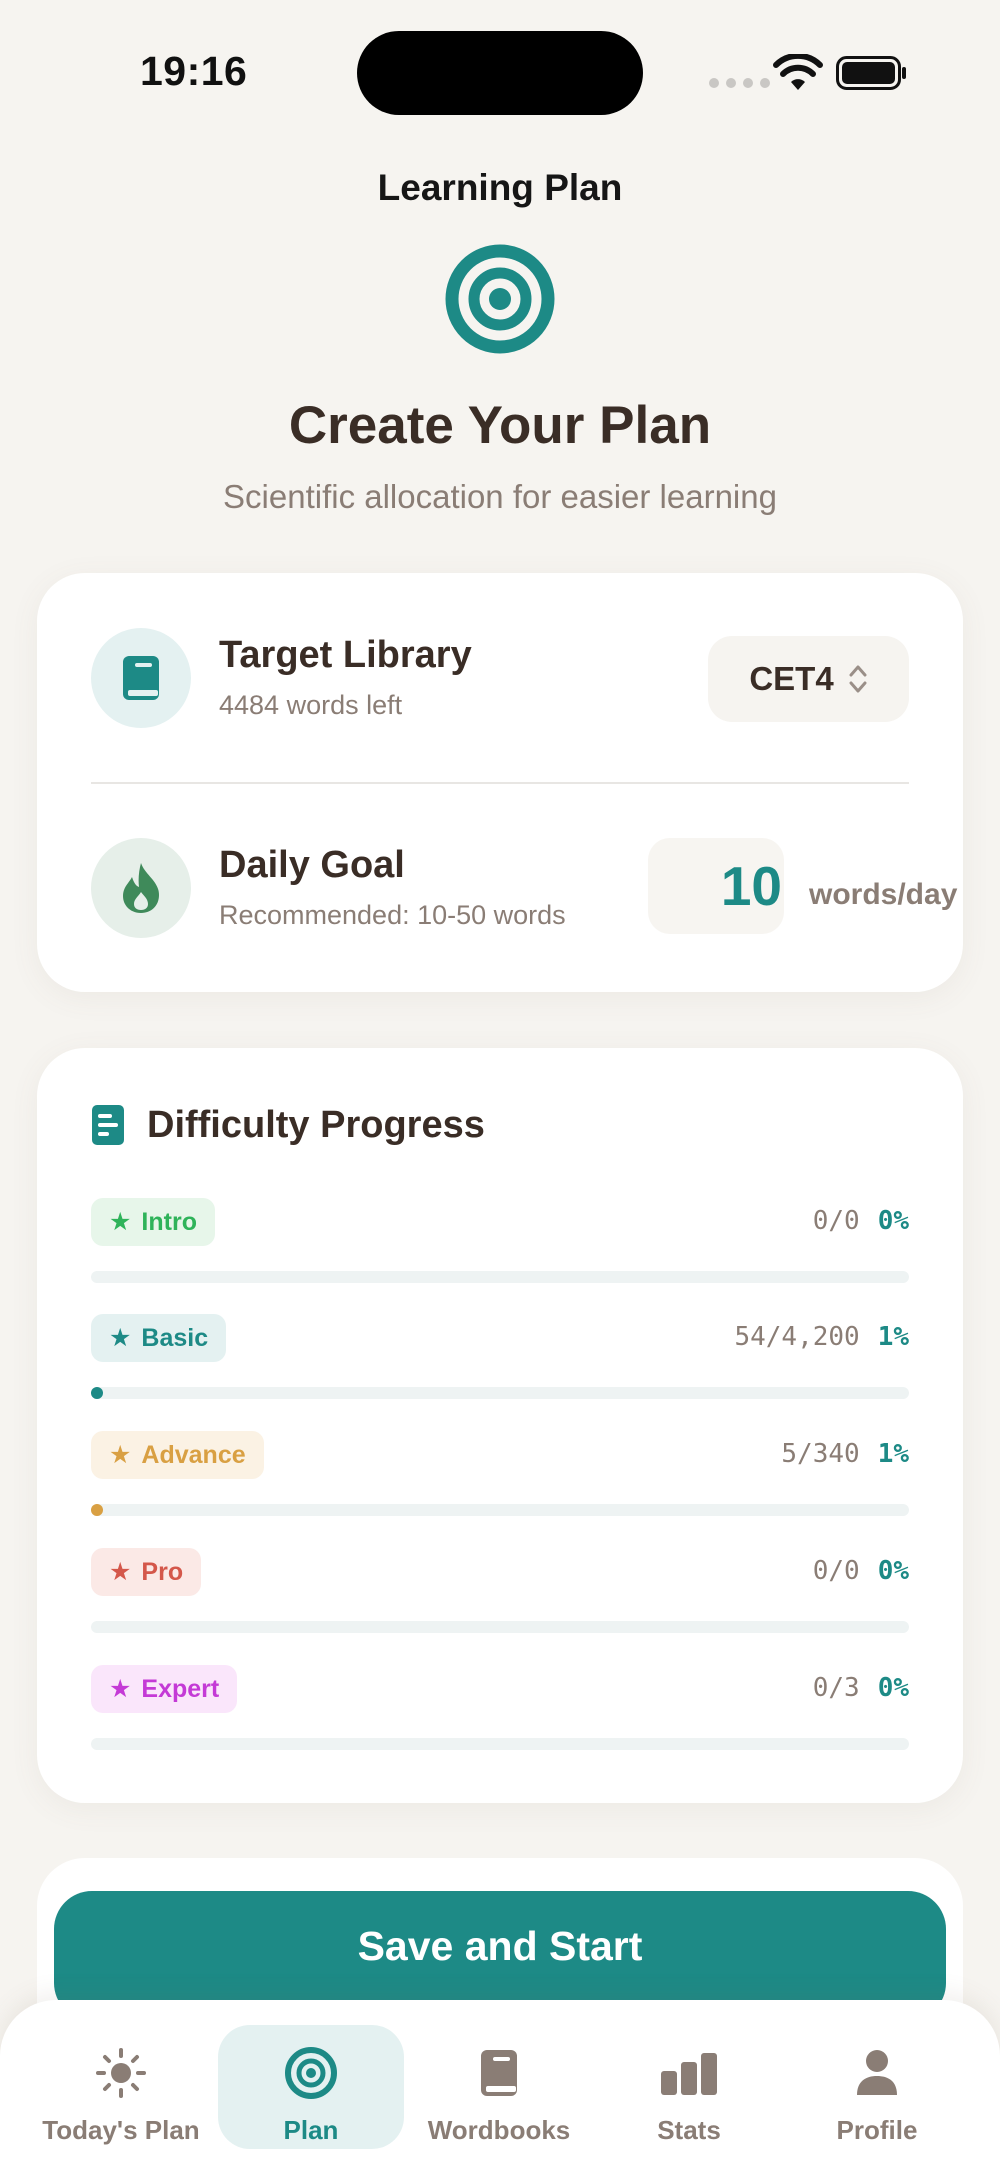 The image size is (1000, 2173). What do you see at coordinates (311, 2130) in the screenshot?
I see `tab-label: Plan` at bounding box center [311, 2130].